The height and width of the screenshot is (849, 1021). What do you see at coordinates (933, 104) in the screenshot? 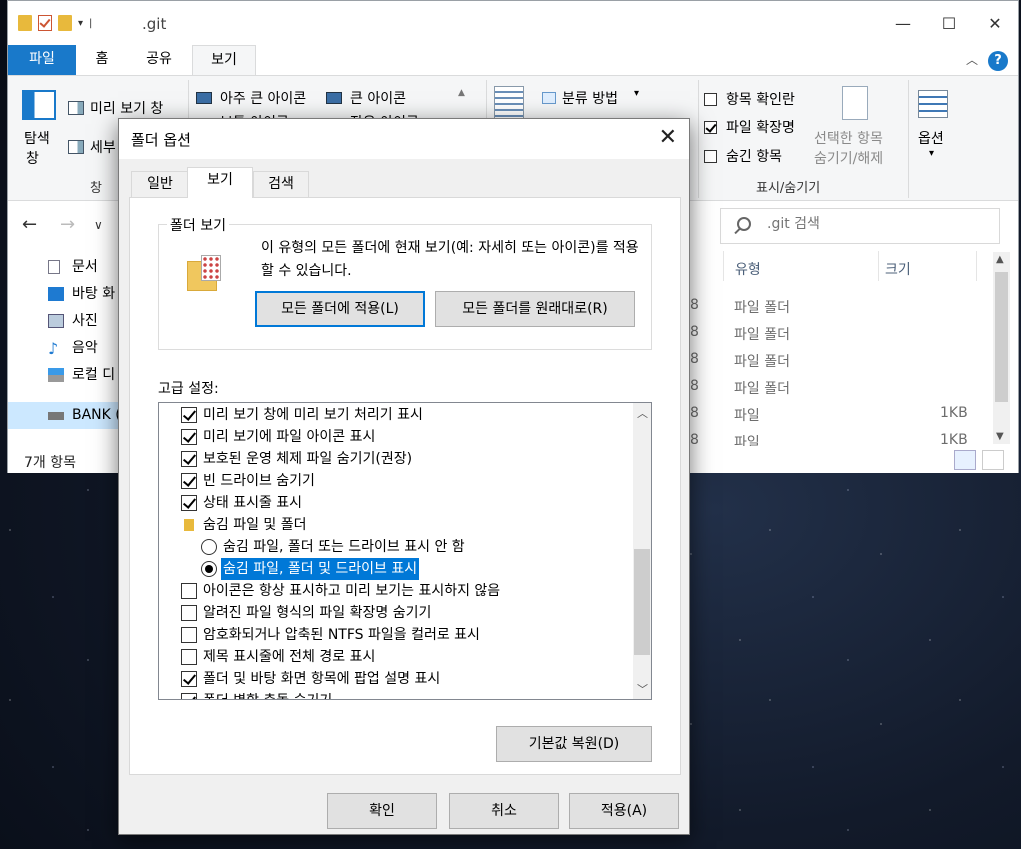
I see `options-icon` at bounding box center [933, 104].